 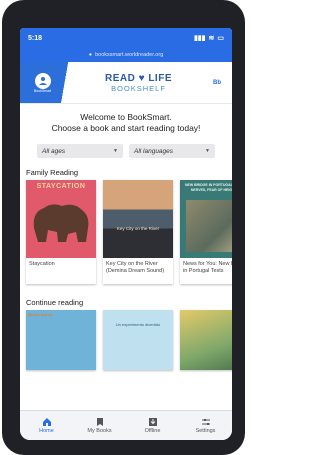 I want to click on book-cover: STAYCATION, so click(x=61, y=219).